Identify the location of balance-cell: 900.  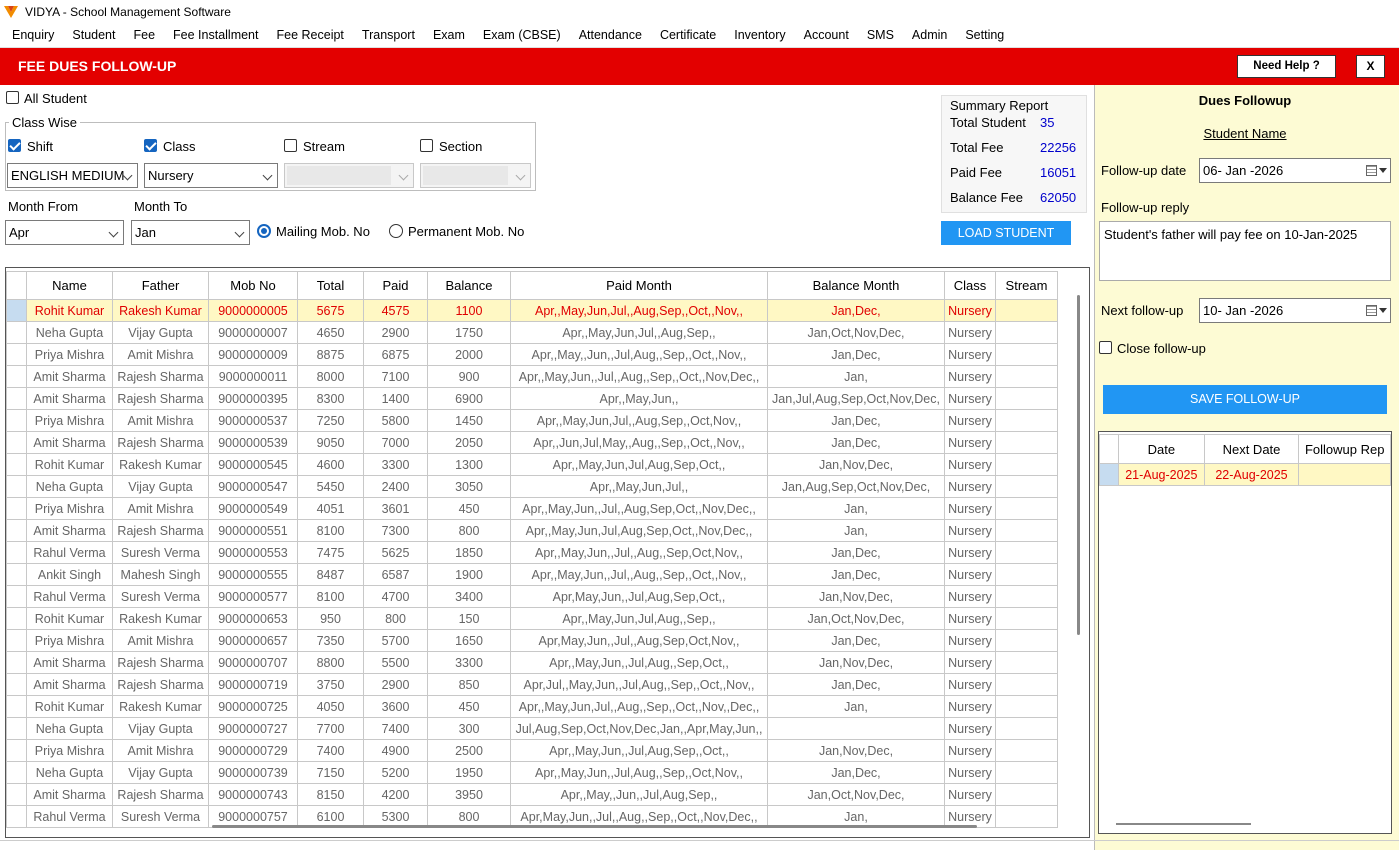
(469, 376).